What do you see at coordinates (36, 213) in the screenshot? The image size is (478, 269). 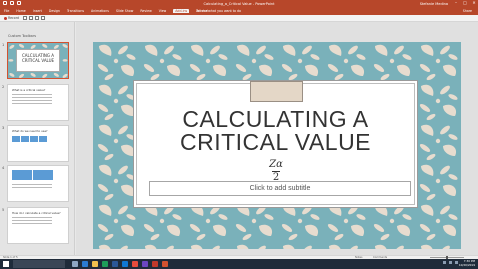 I see `thumbnail-title: How do I calculate a critical value?` at bounding box center [36, 213].